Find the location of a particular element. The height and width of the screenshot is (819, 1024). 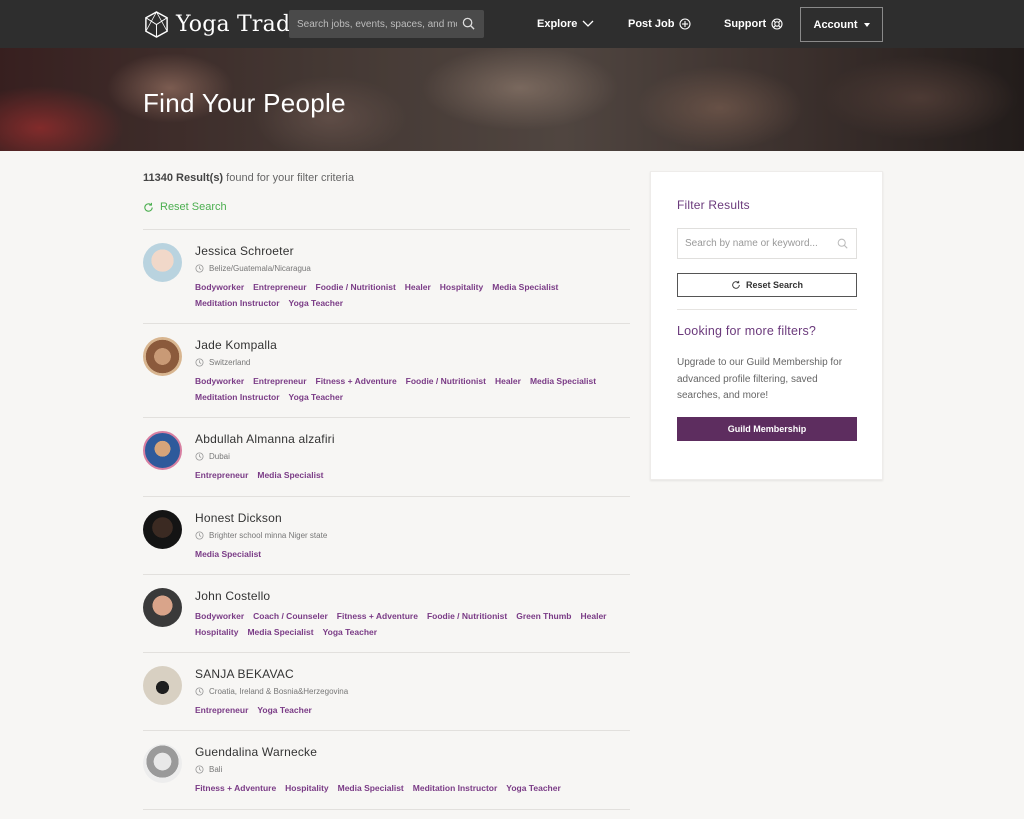

hero-banner: Find Your People is located at coordinates (512, 99).